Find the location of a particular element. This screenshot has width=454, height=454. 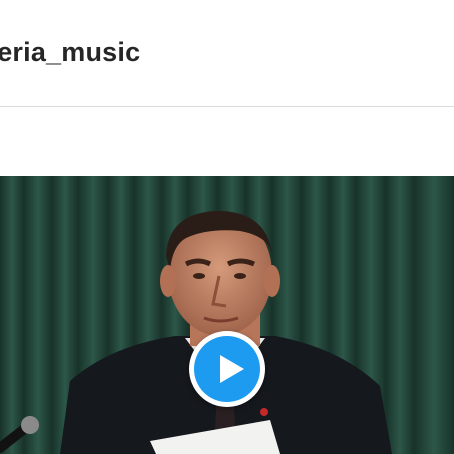

play-icon is located at coordinates (227, 369).